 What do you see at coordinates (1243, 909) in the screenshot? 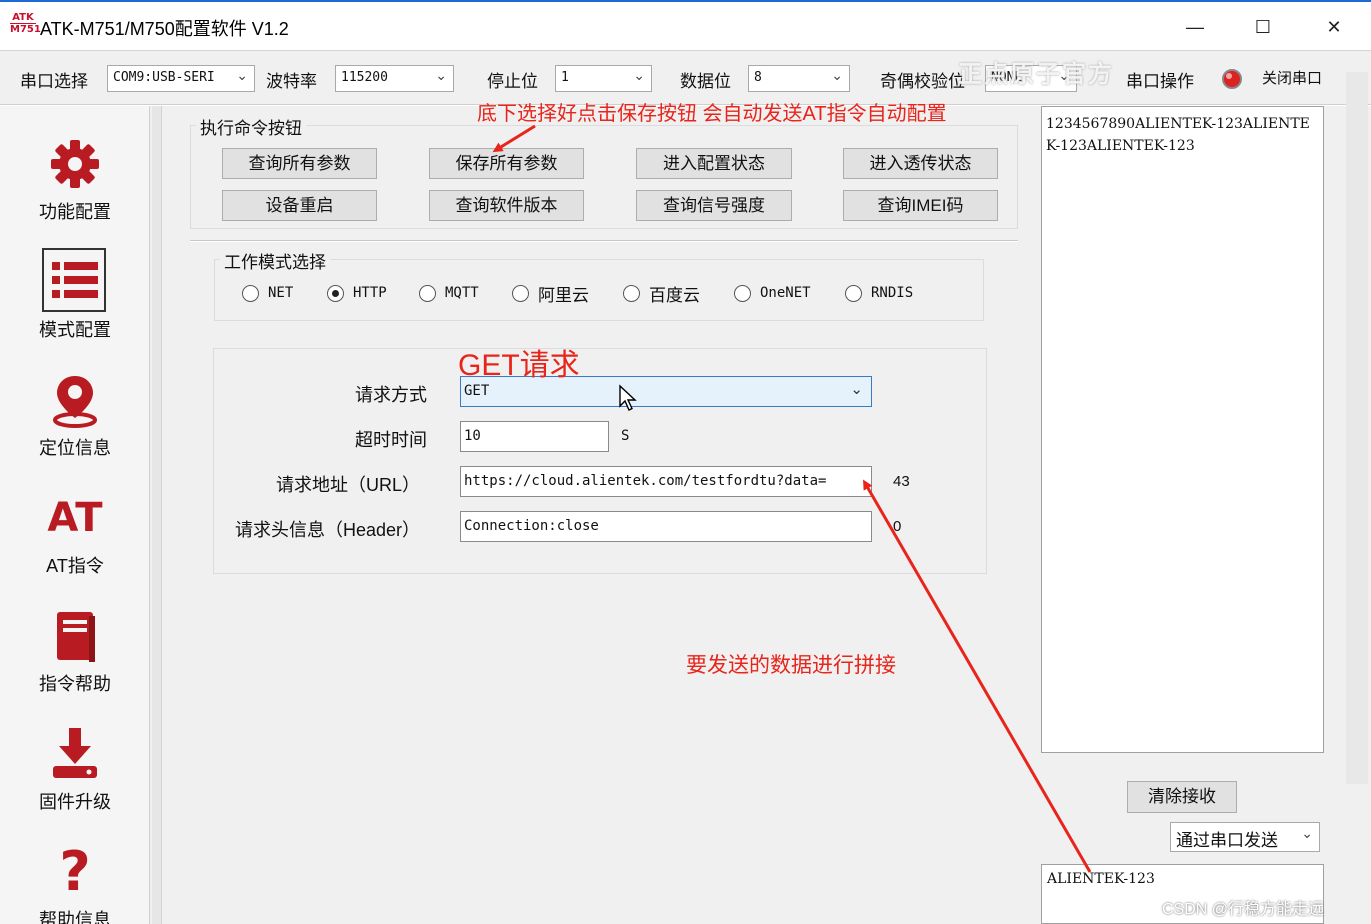
I see `csdn-watermark: CSDN @行稳方能走远` at bounding box center [1243, 909].